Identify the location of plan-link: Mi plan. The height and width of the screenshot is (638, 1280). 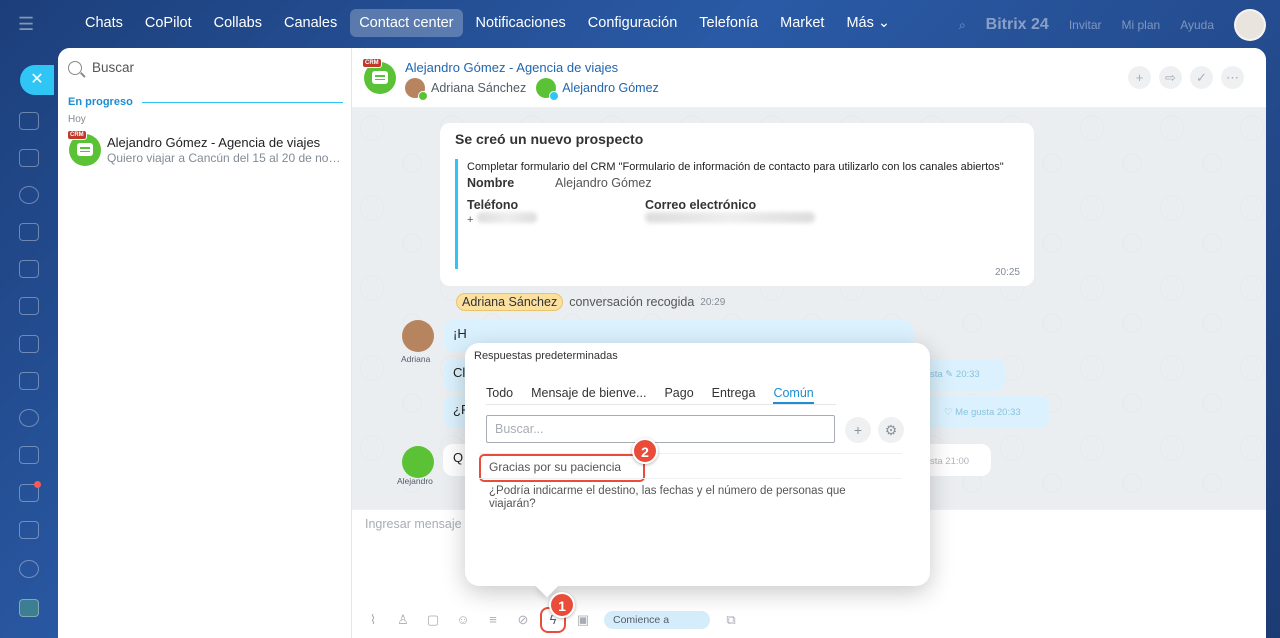
(1141, 25).